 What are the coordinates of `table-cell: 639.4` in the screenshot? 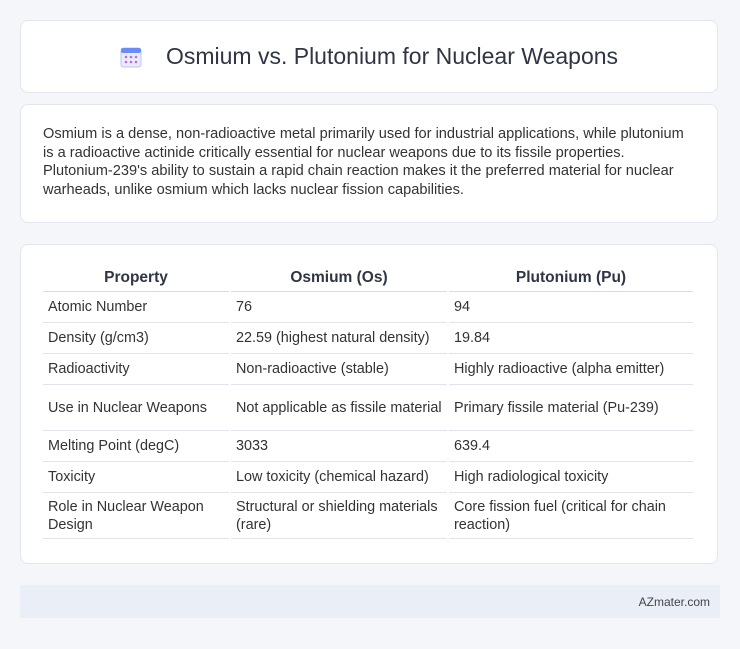 It's located at (571, 446).